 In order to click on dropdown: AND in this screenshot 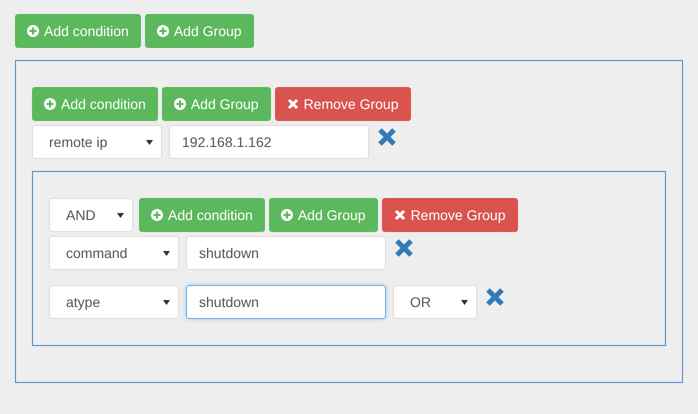, I will do `click(91, 215)`.